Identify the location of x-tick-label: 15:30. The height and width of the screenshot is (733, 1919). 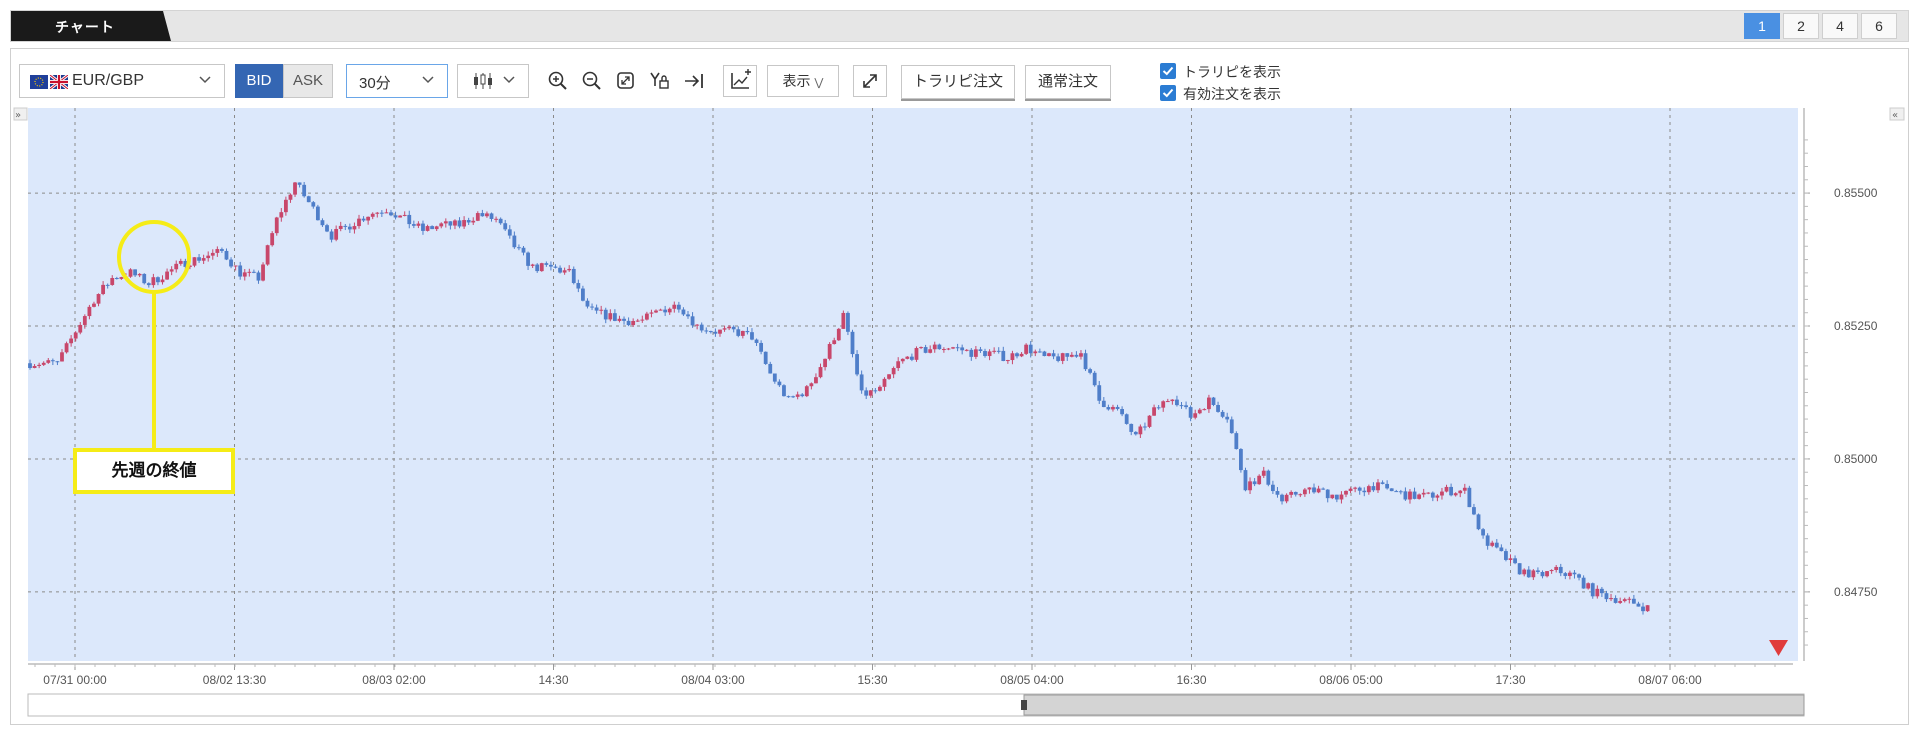
(872, 680).